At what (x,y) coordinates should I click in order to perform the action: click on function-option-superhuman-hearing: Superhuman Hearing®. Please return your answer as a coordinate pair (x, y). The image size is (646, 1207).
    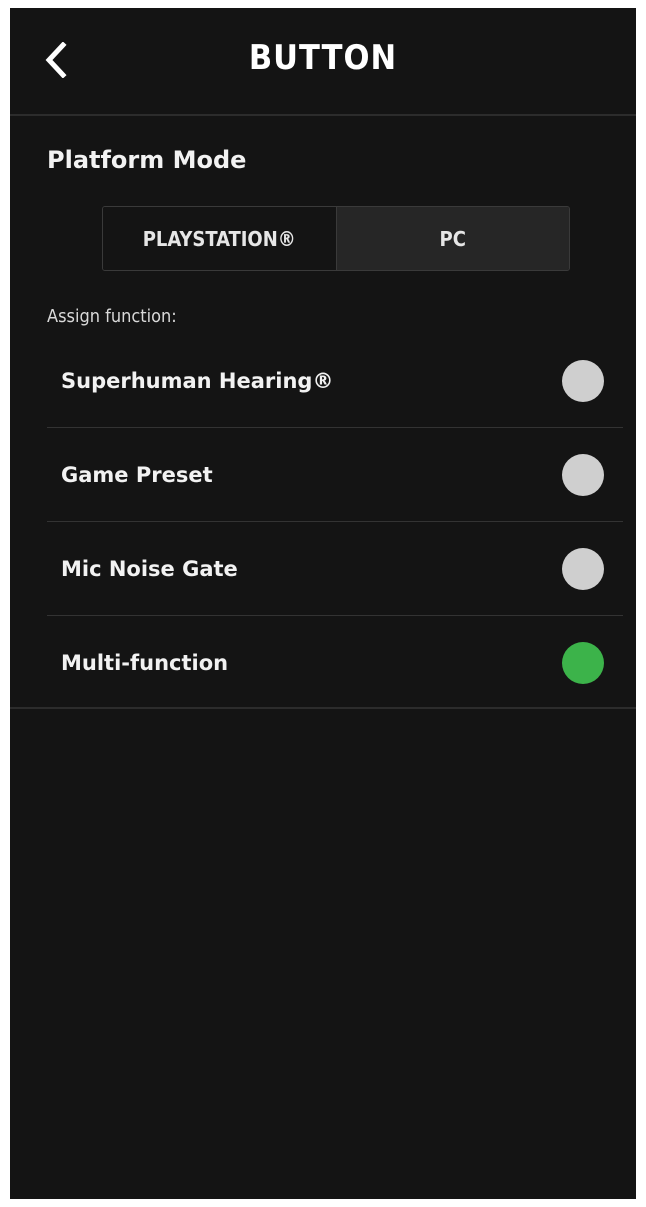
    Looking at the image, I should click on (335, 381).